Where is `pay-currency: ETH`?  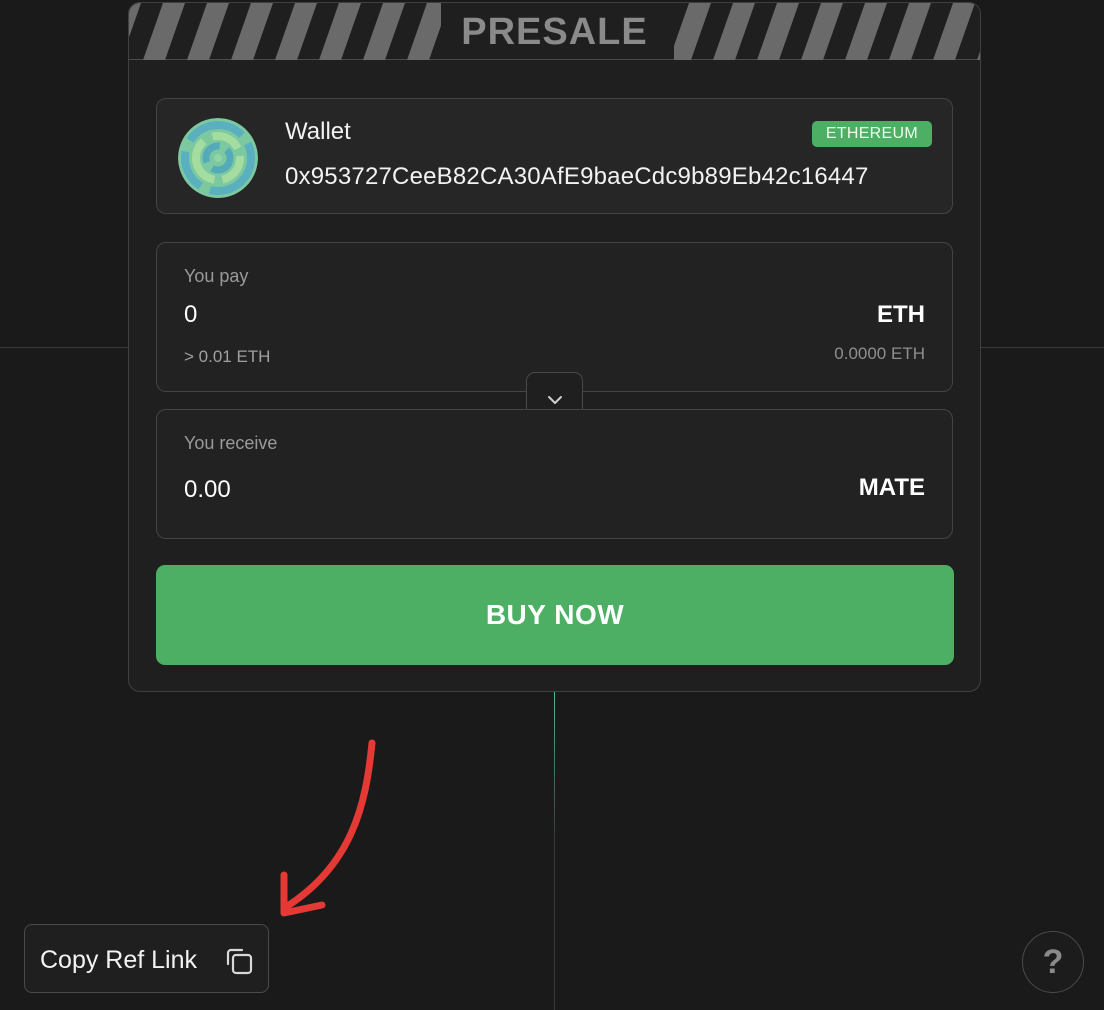
pay-currency: ETH is located at coordinates (901, 314).